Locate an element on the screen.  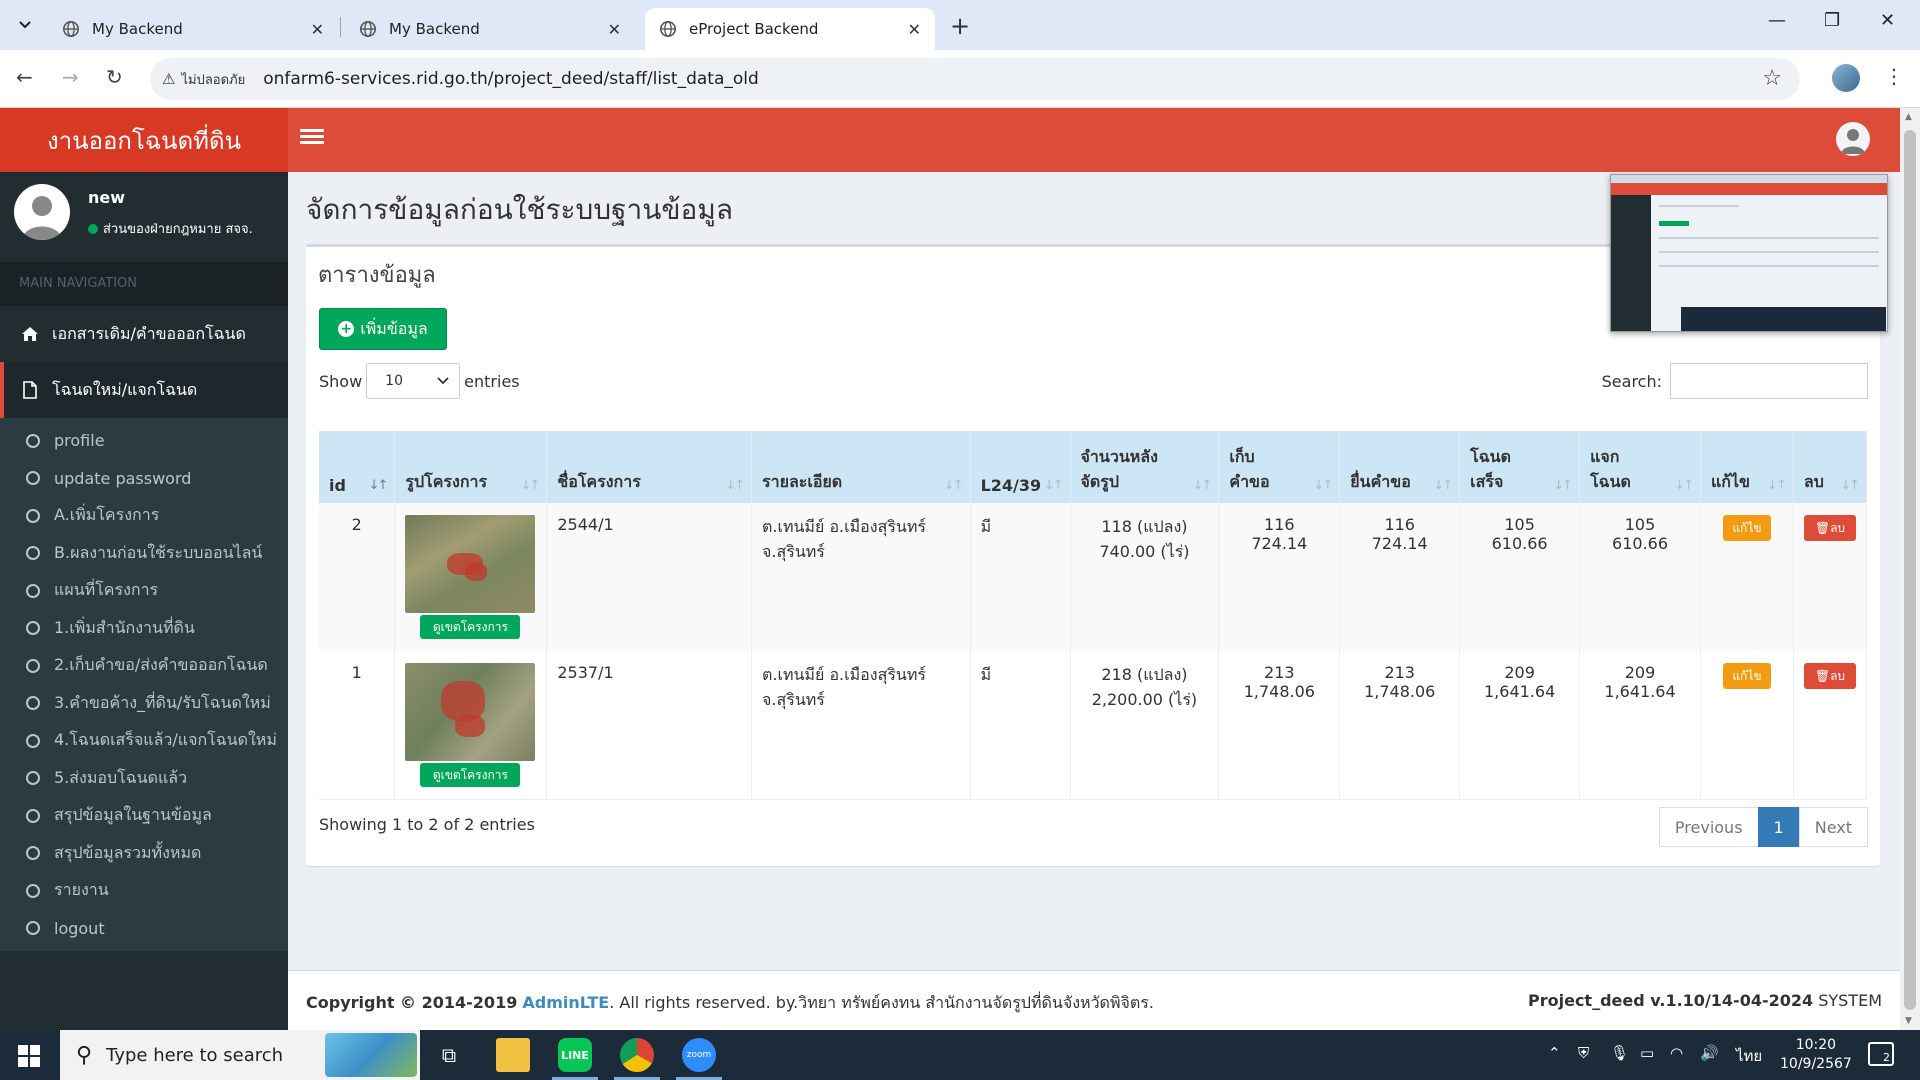
reload-icon: ↻ is located at coordinates (114, 77).